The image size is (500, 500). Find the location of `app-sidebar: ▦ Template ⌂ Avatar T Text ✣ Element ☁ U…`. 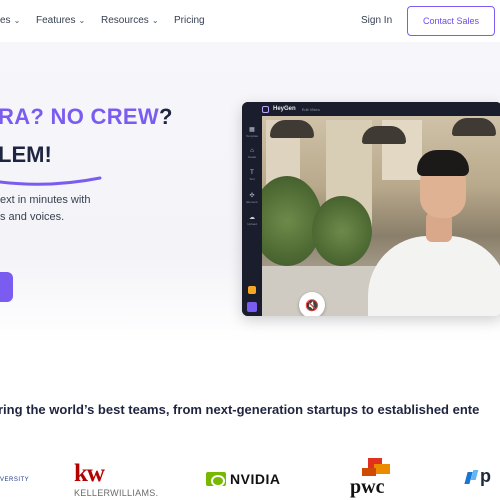

app-sidebar: ▦ Template ⌂ Avatar T Text ✣ Element ☁ U… is located at coordinates (252, 216).